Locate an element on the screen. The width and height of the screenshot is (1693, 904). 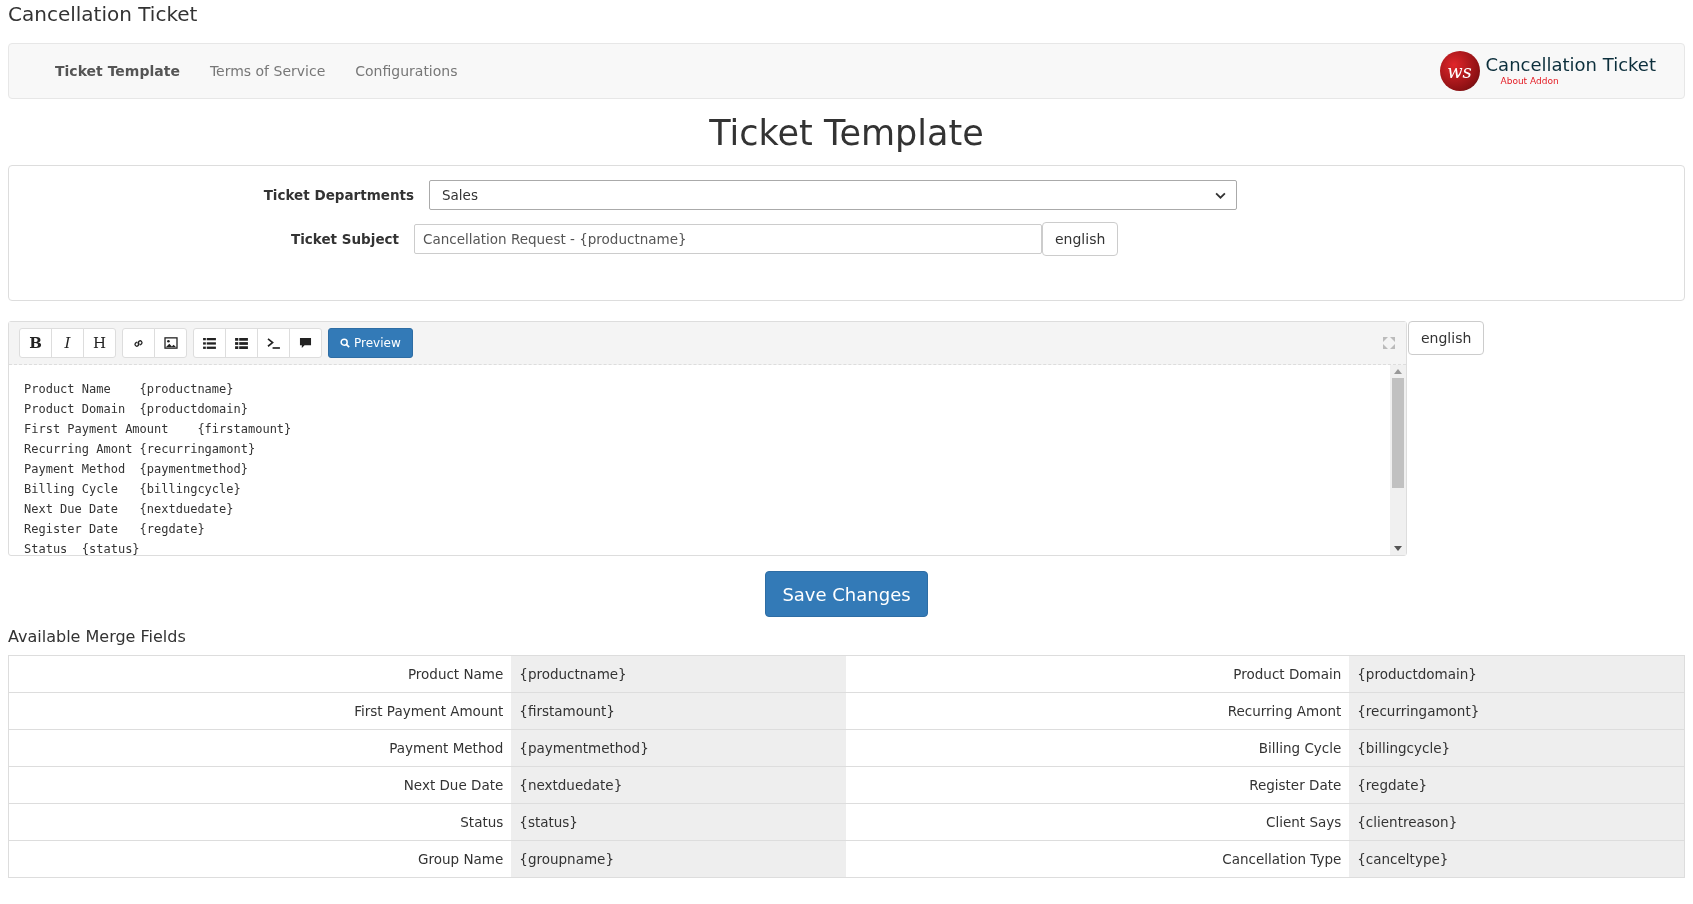
bullet-list-icon is located at coordinates (209, 343).